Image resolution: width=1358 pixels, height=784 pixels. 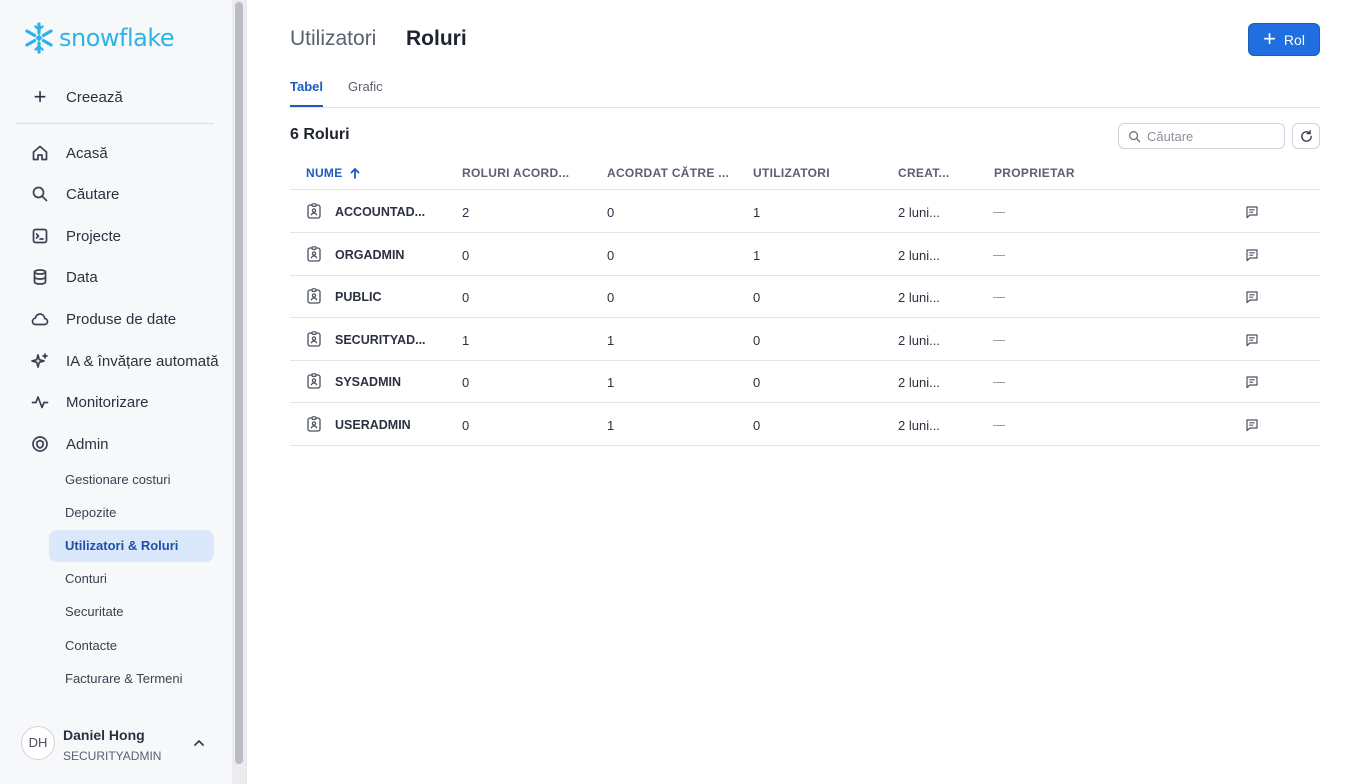 I want to click on snowflake-logo: snowflake, so click(x=98, y=38).